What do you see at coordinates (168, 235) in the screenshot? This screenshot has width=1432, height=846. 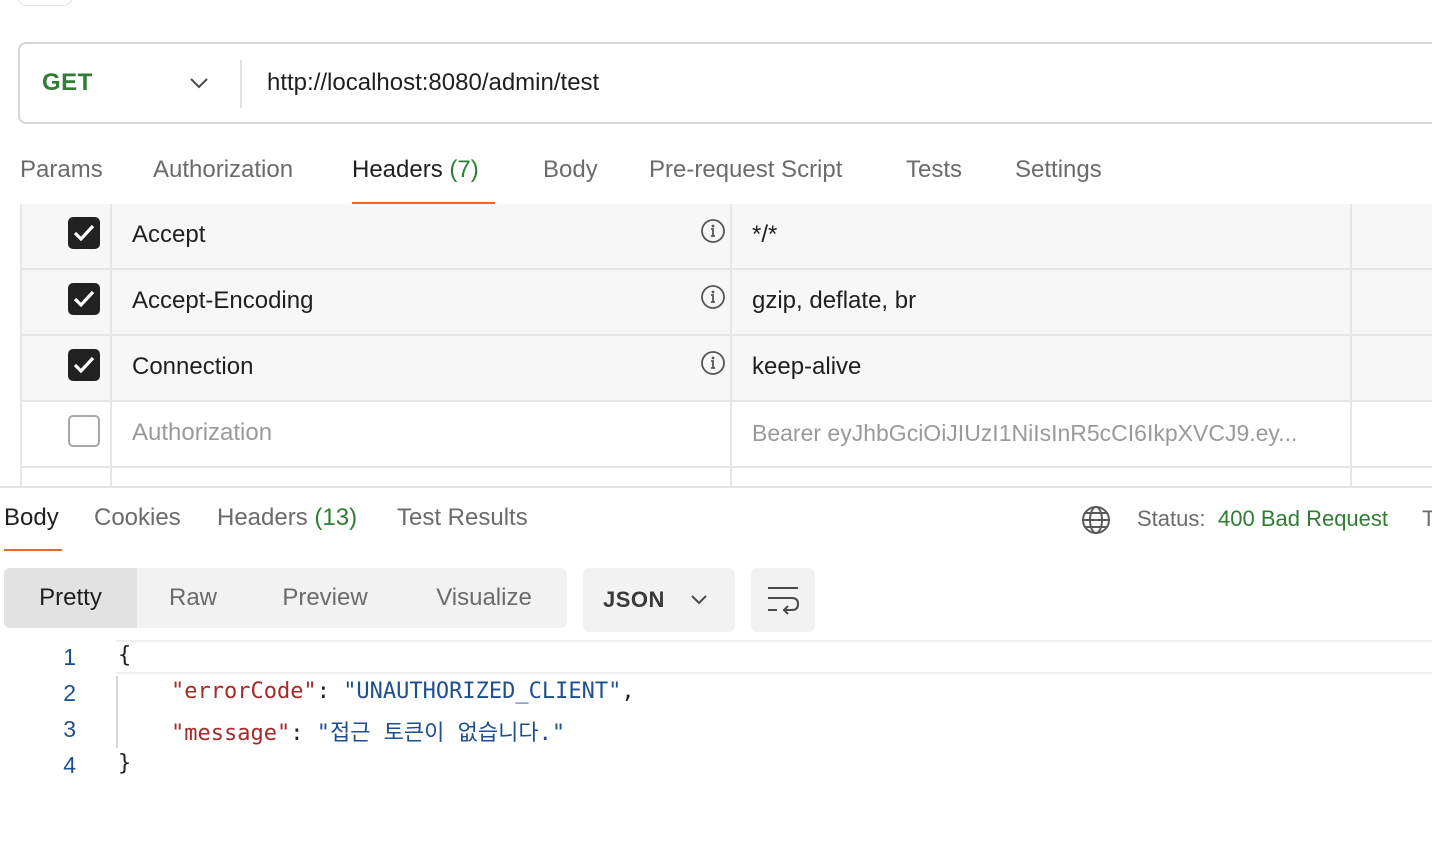 I see `header-key: Accept` at bounding box center [168, 235].